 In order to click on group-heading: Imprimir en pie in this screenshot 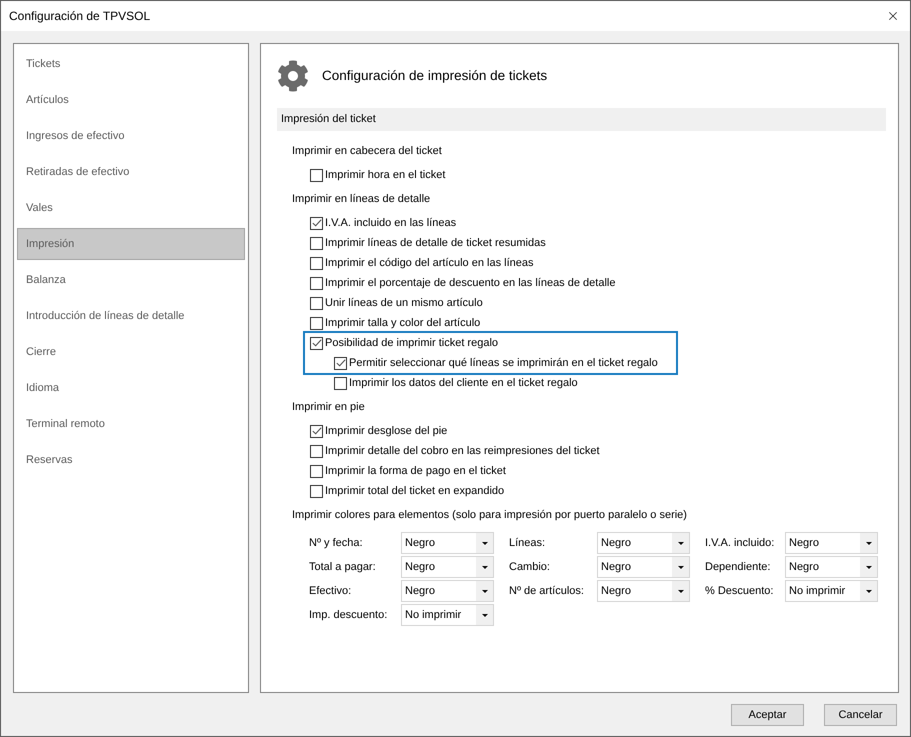, I will do `click(329, 407)`.